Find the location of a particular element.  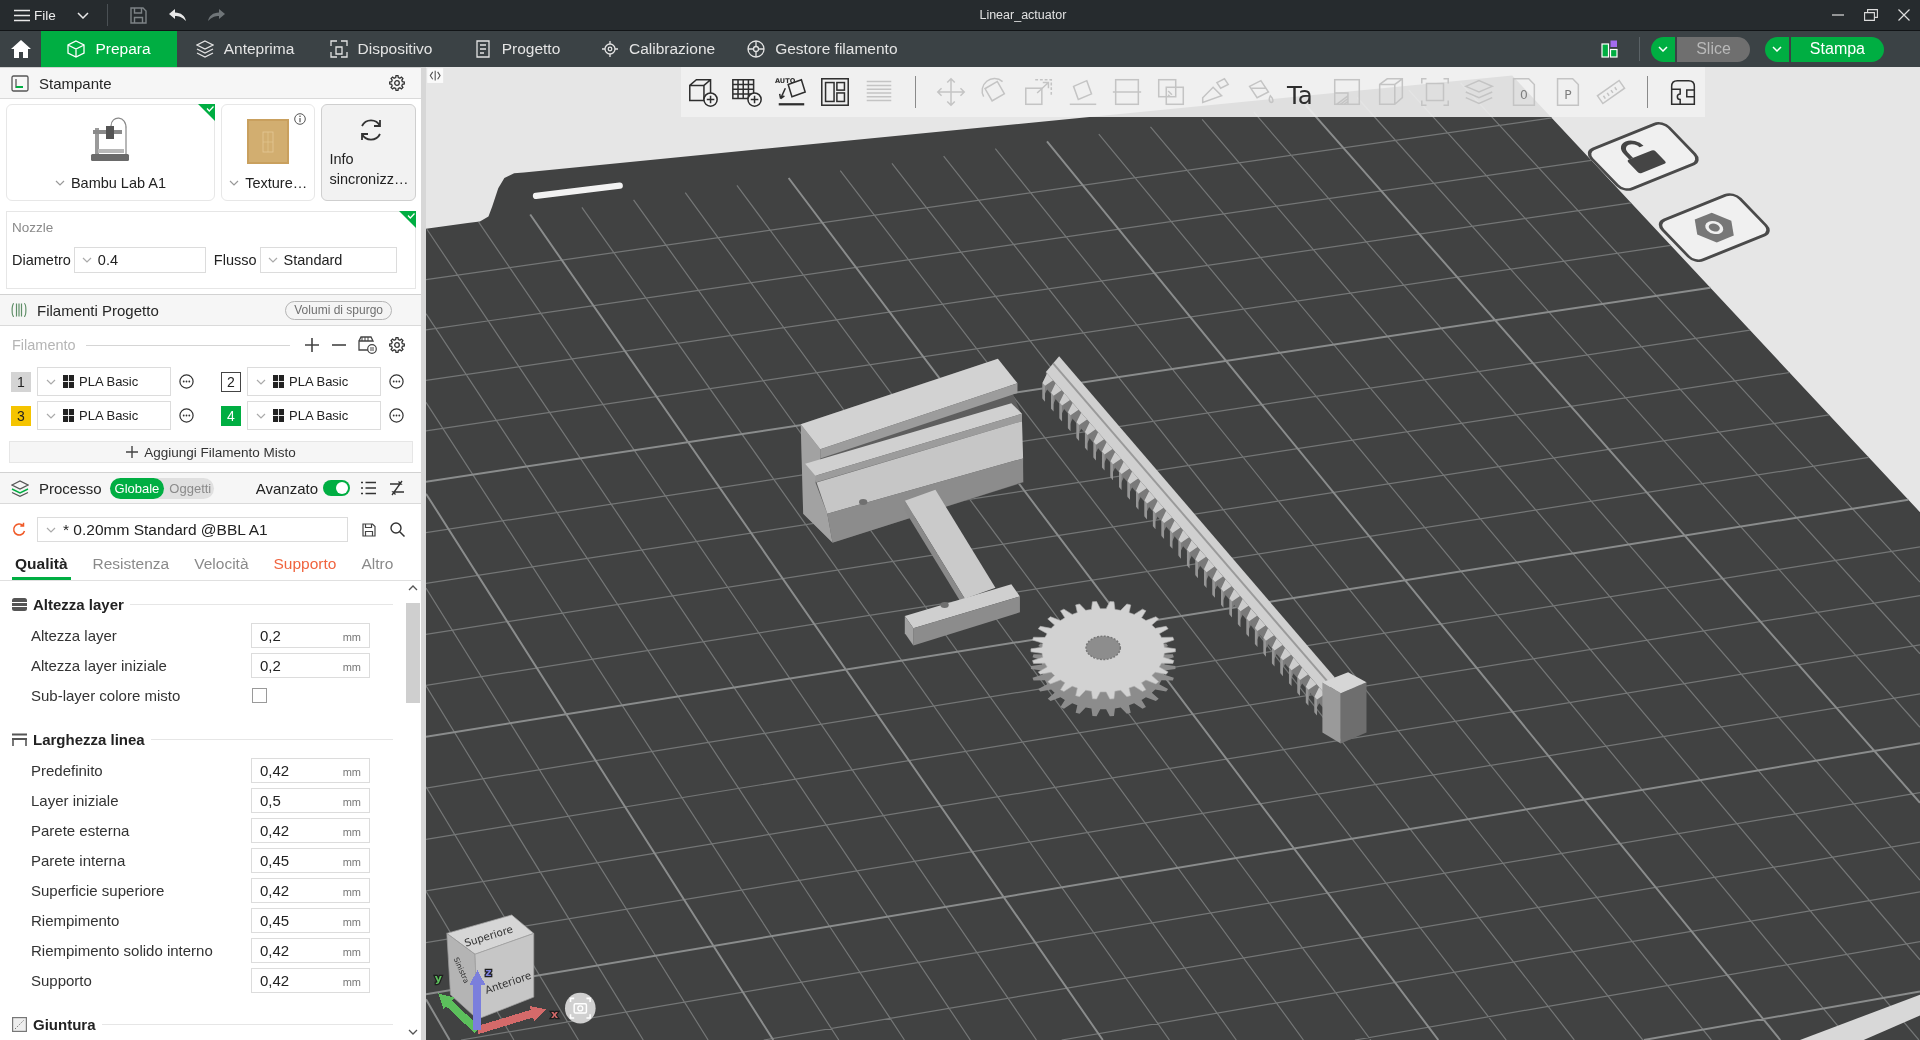

nav-tab: Anteprima is located at coordinates (245, 49).